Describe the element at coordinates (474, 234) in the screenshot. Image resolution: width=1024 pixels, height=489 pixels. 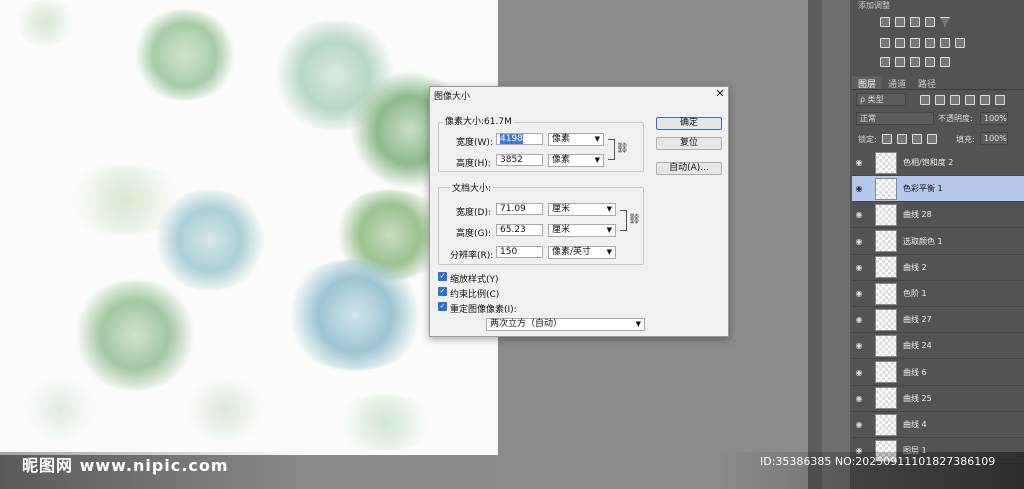
I see `doc-height-label: 高度(G):` at that location.